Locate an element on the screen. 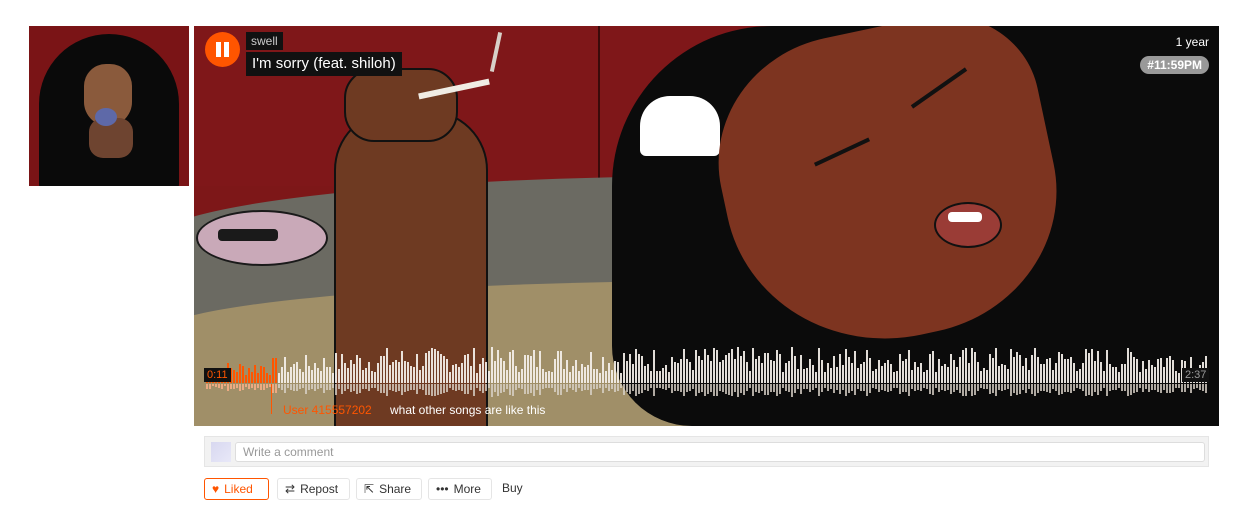 The height and width of the screenshot is (522, 1239). comment-input is located at coordinates (720, 452).